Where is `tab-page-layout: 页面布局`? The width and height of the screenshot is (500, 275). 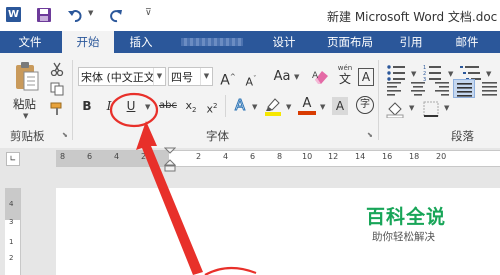 tab-page-layout: 页面布局 is located at coordinates (350, 42).